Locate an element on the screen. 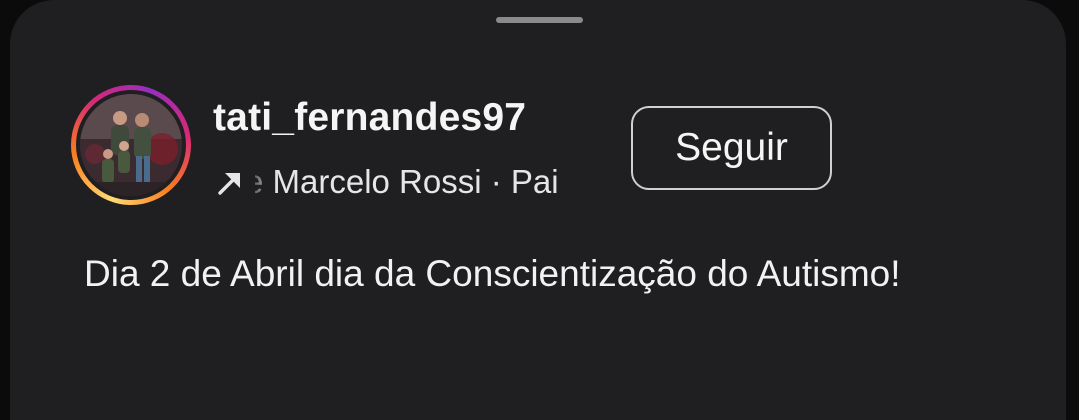 This screenshot has height=420, width=1079. story-ring is located at coordinates (131, 145).